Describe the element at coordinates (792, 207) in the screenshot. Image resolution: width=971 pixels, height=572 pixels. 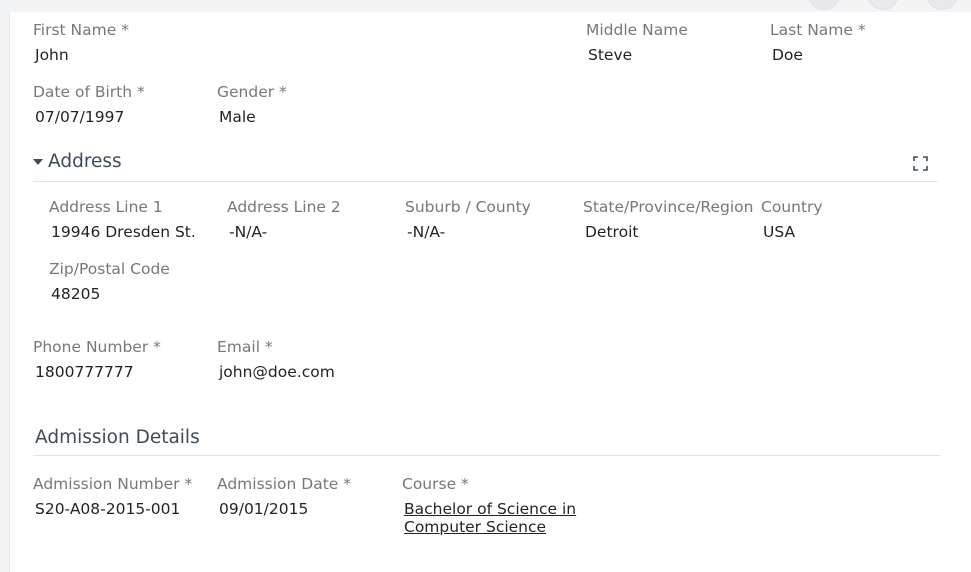
I see `country-label: Country` at that location.